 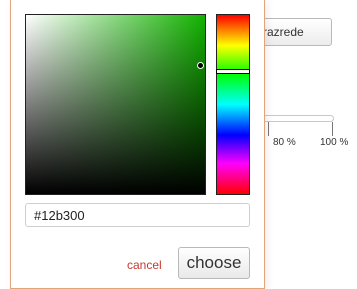 I want to click on slider-tick-label-80: 80 %, so click(x=284, y=142).